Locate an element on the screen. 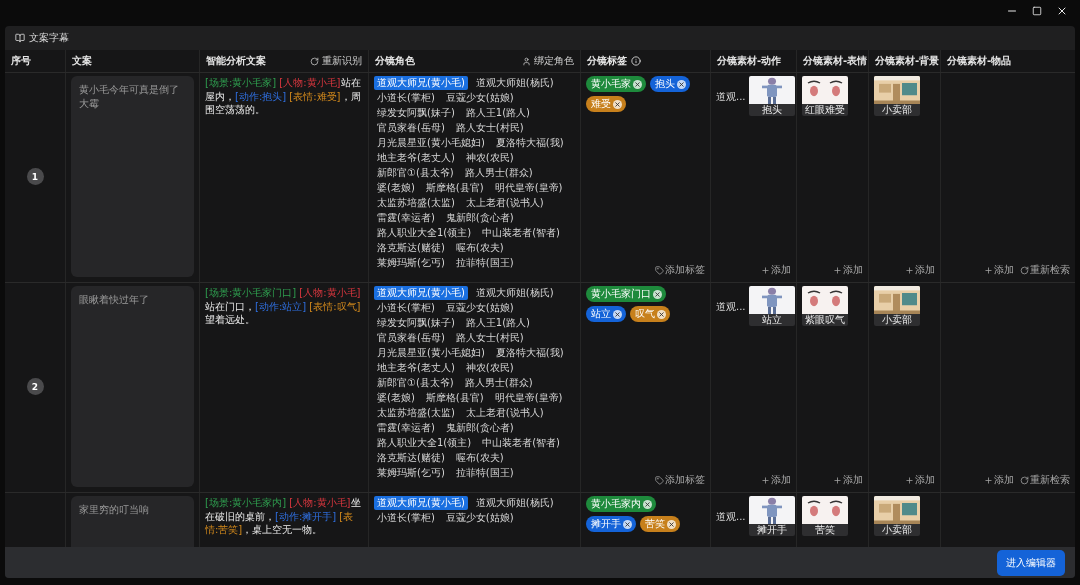 The image size is (1080, 585). enter-editor-button: 进入编辑器 is located at coordinates (1031, 562).